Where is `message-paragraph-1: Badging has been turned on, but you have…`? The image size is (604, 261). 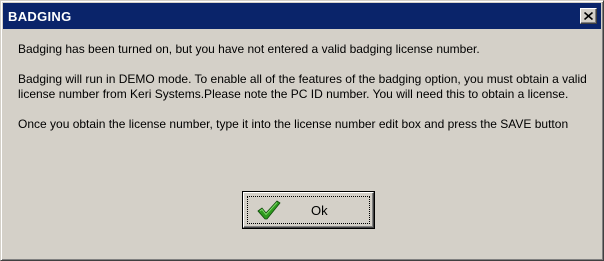 message-paragraph-1: Badging has been turned on, but you have… is located at coordinates (249, 49).